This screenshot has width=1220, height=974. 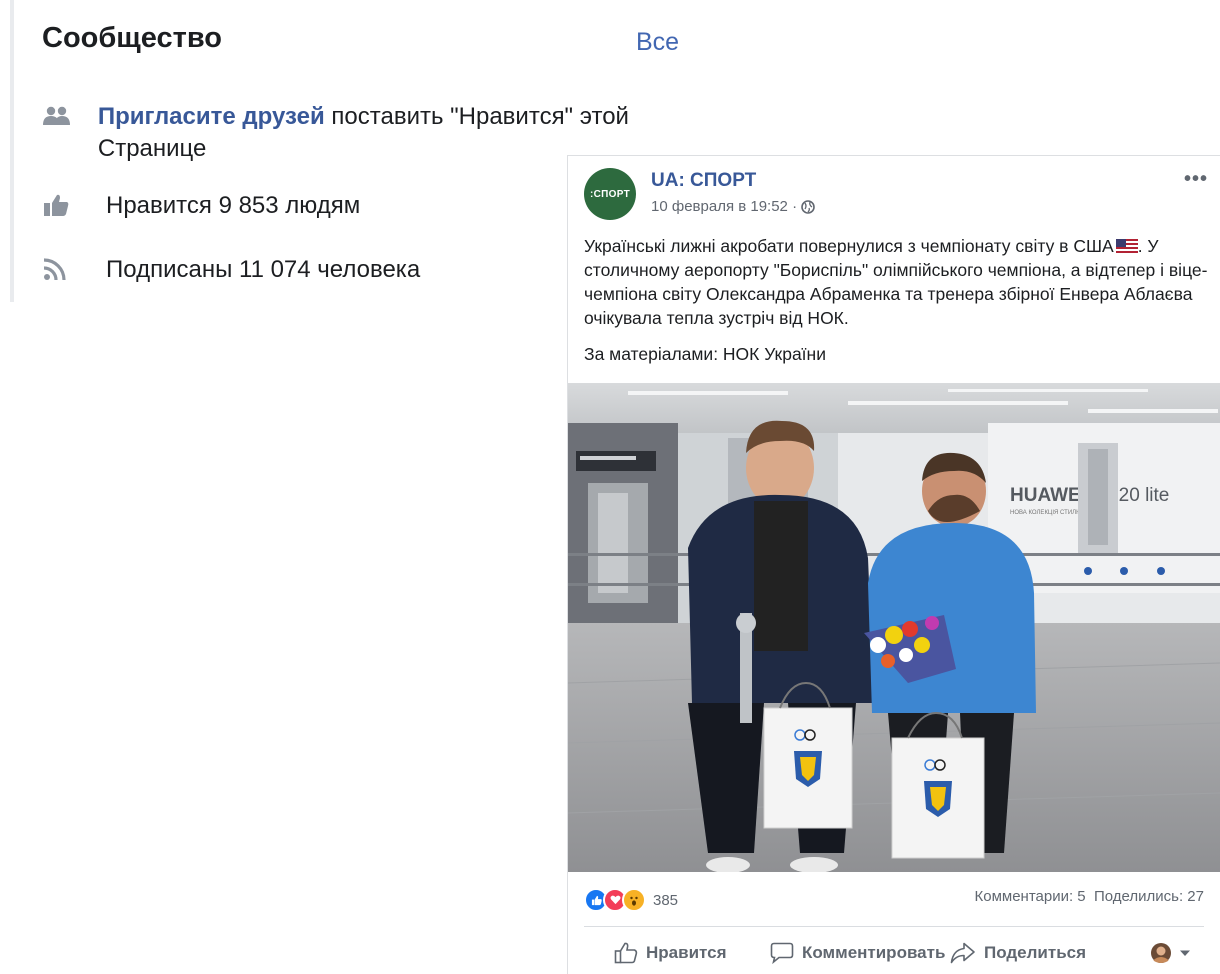 What do you see at coordinates (1126, 246) in the screenshot?
I see `us-flag-icon` at bounding box center [1126, 246].